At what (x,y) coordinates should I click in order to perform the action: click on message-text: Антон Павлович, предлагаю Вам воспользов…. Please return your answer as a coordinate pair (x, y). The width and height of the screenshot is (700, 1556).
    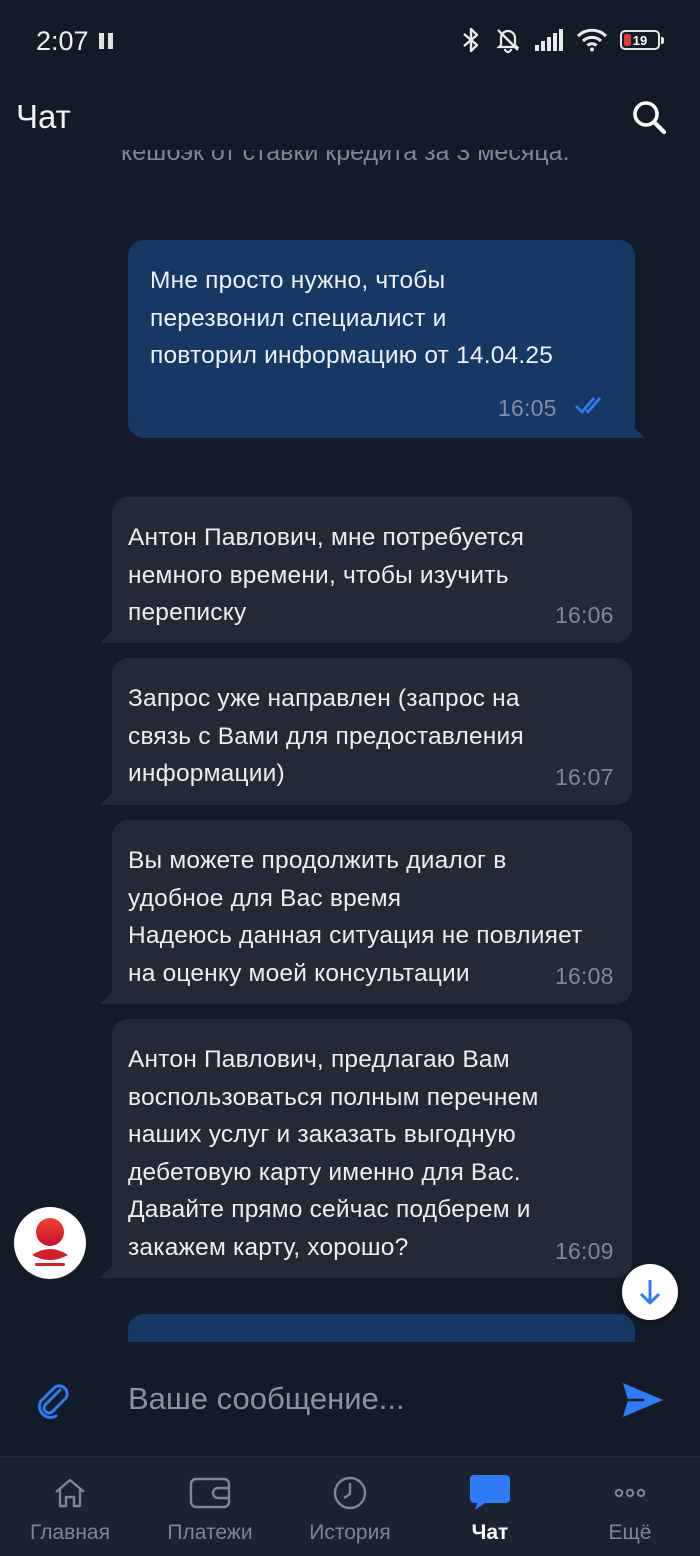
    Looking at the image, I should click on (333, 1153).